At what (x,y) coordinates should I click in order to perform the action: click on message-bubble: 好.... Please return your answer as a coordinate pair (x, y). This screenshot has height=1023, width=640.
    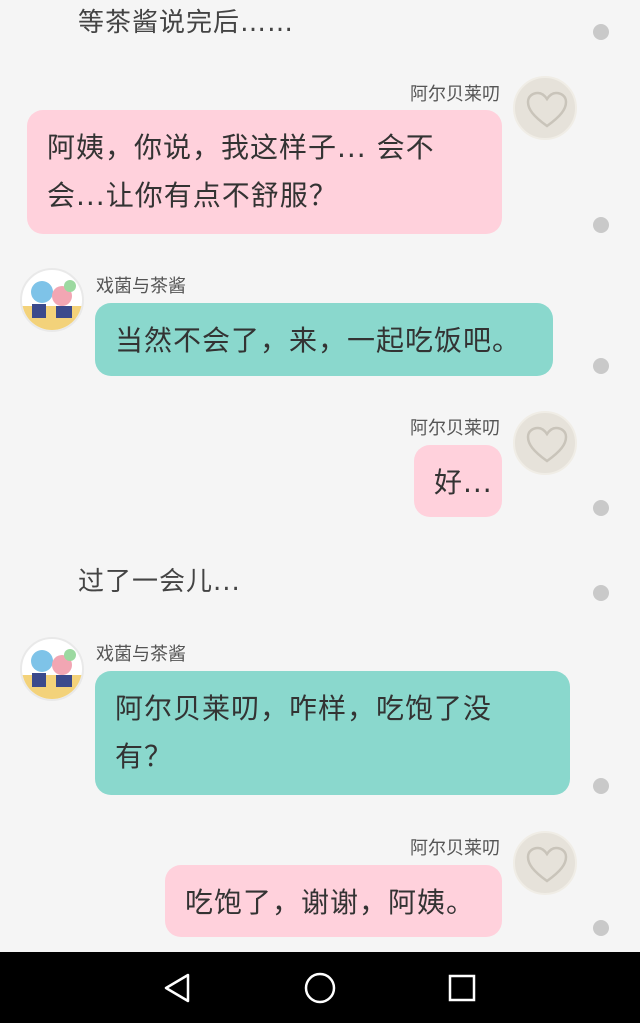
    Looking at the image, I should click on (458, 481).